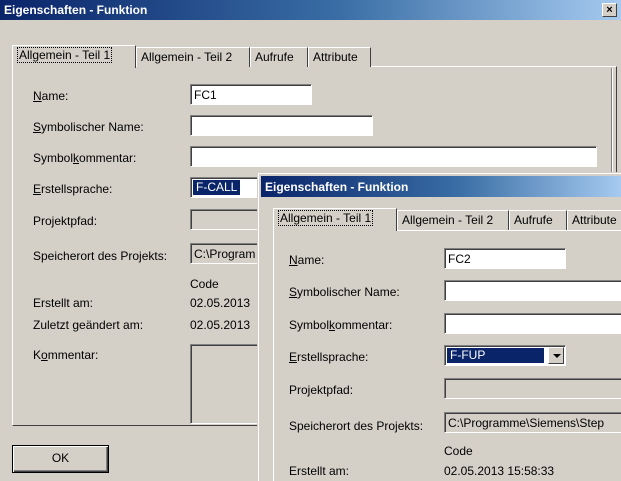 Image resolution: width=621 pixels, height=481 pixels. Describe the element at coordinates (505, 258) in the screenshot. I see `name-field-front: FC2` at that location.